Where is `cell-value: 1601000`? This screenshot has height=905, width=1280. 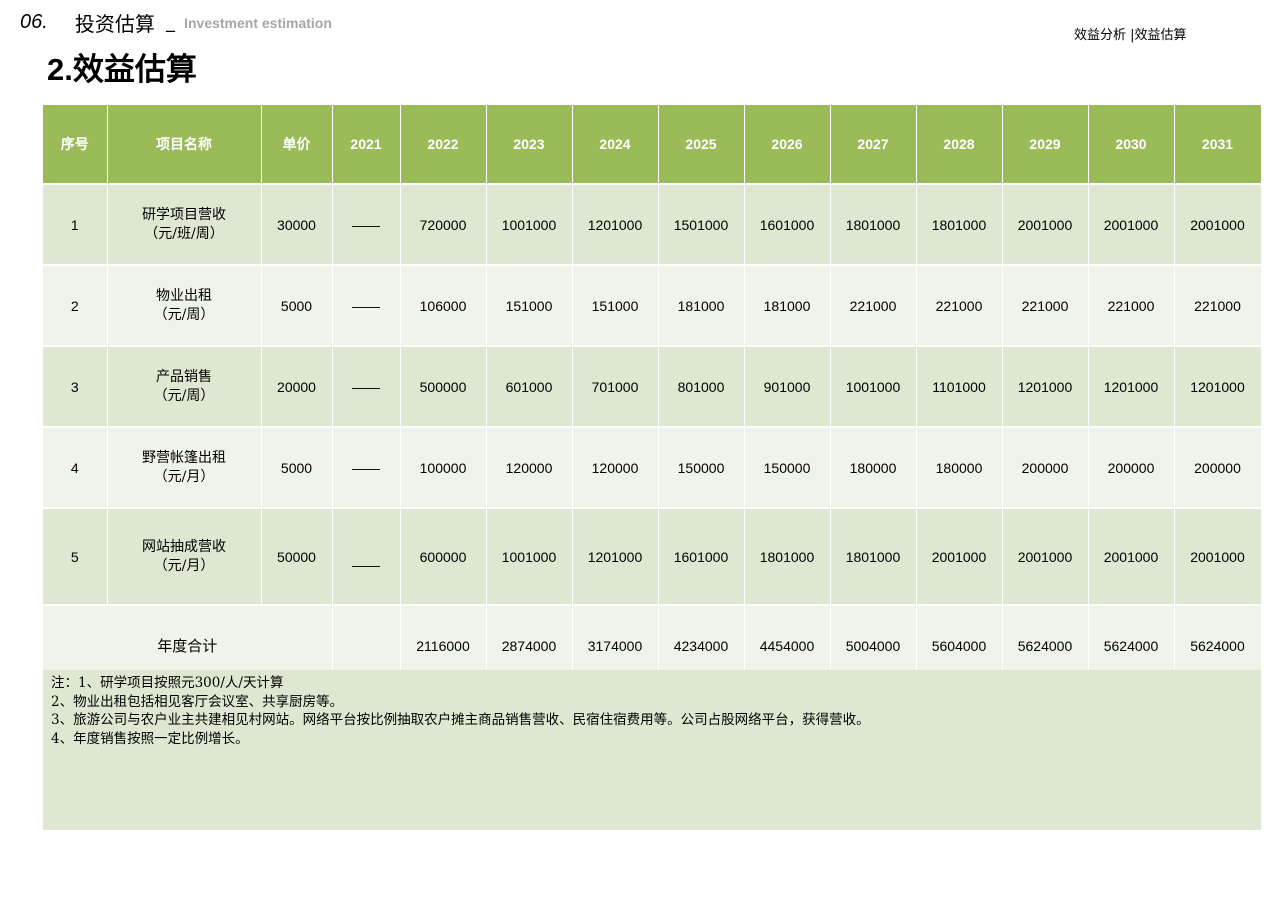 cell-value: 1601000 is located at coordinates (787, 225).